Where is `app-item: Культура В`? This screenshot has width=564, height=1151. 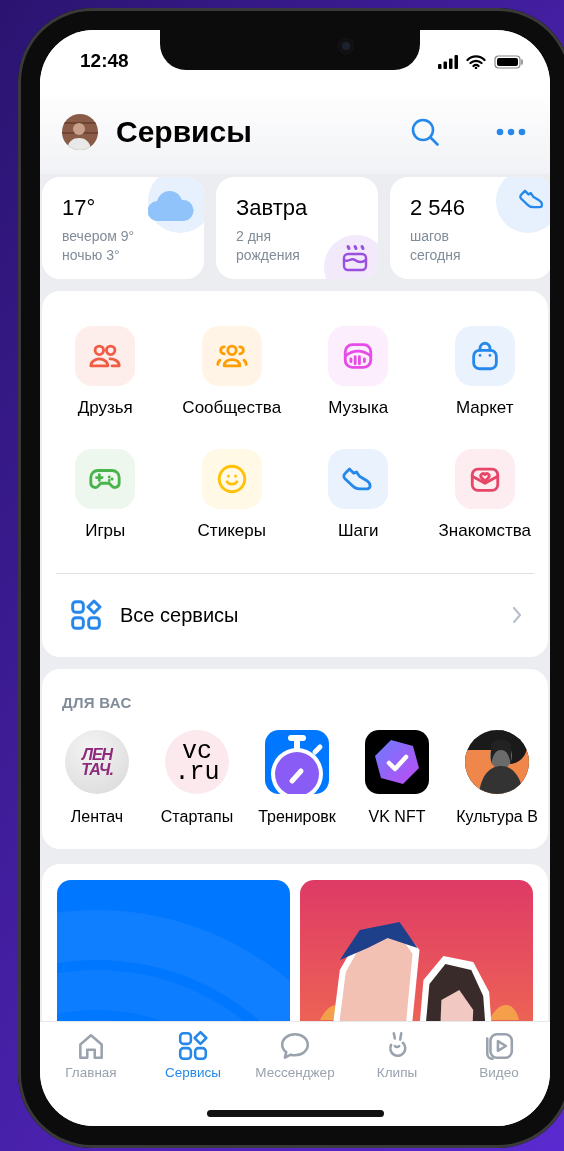
app-item: Культура В is located at coordinates (497, 778).